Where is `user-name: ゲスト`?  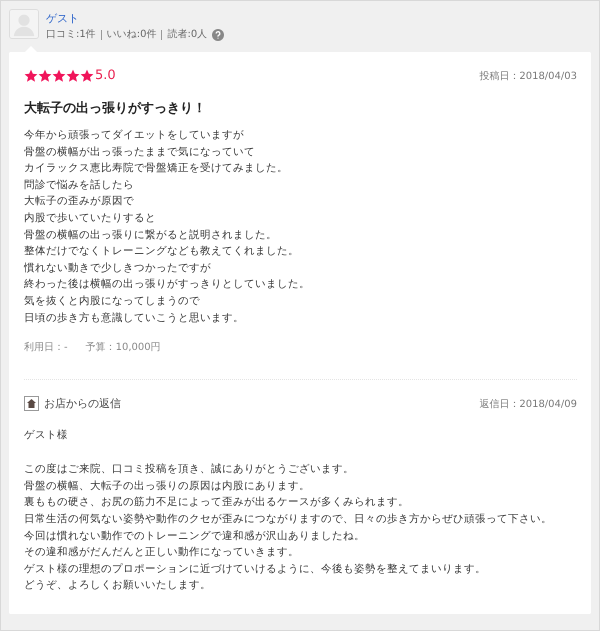
user-name: ゲスト is located at coordinates (135, 18).